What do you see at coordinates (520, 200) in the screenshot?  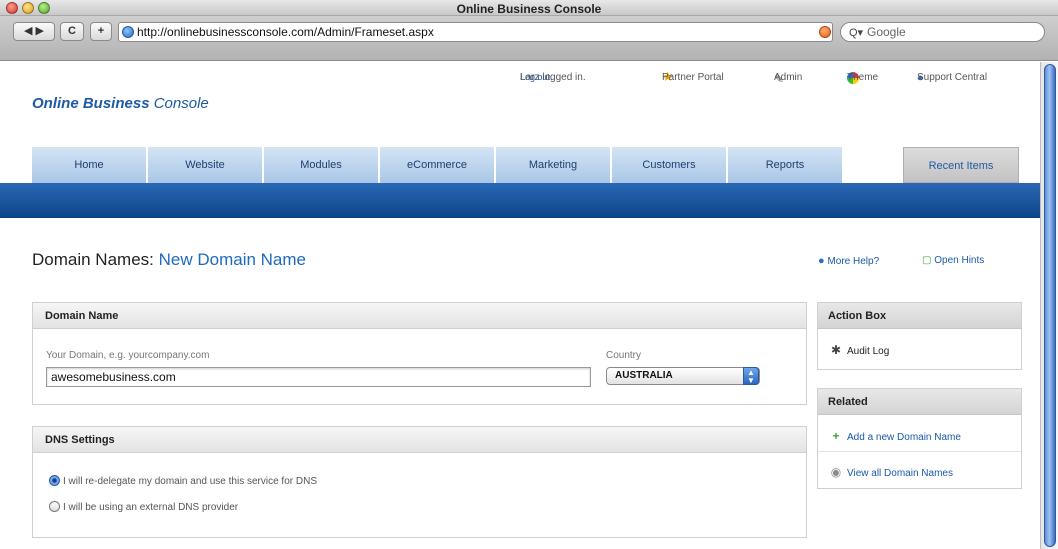 I see `header-band` at bounding box center [520, 200].